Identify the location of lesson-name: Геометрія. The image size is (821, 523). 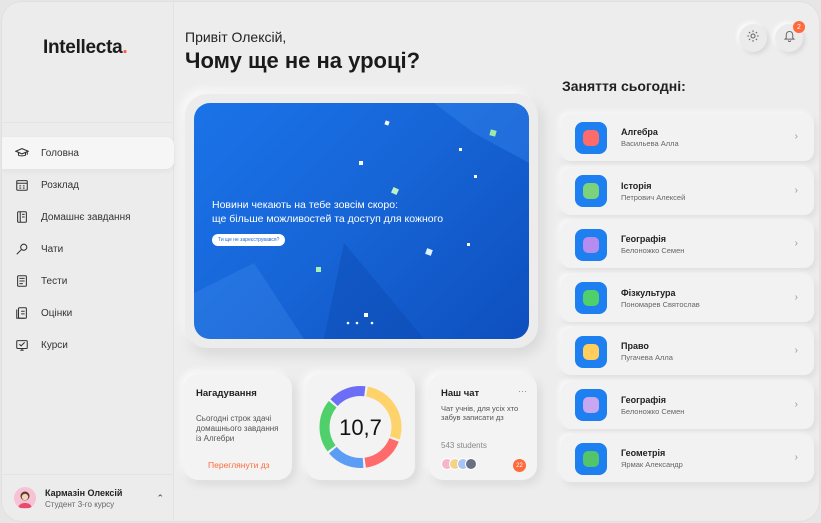
(643, 453).